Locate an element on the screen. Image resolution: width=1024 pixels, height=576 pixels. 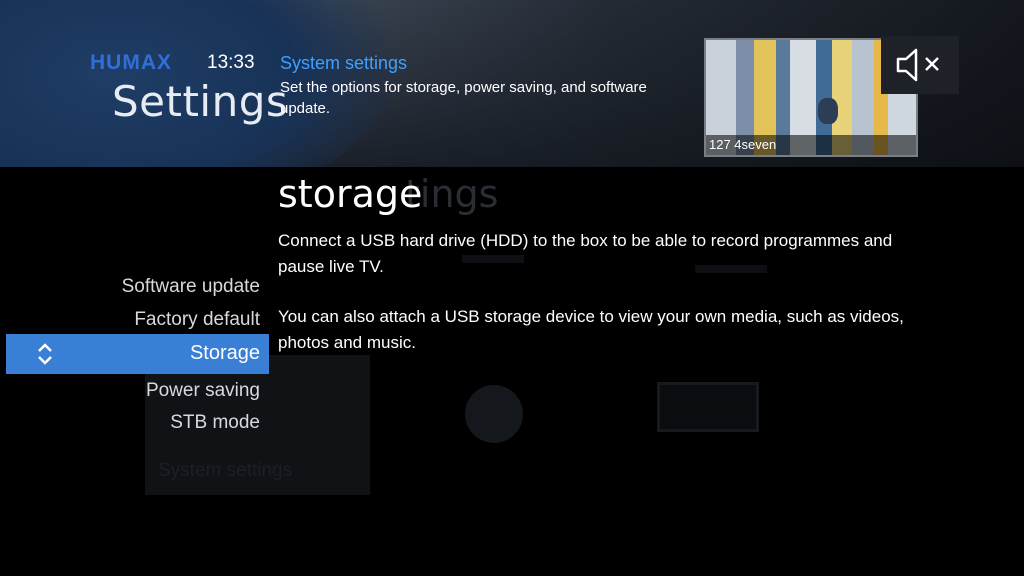
menu-item-label: Storage is located at coordinates (224, 353).